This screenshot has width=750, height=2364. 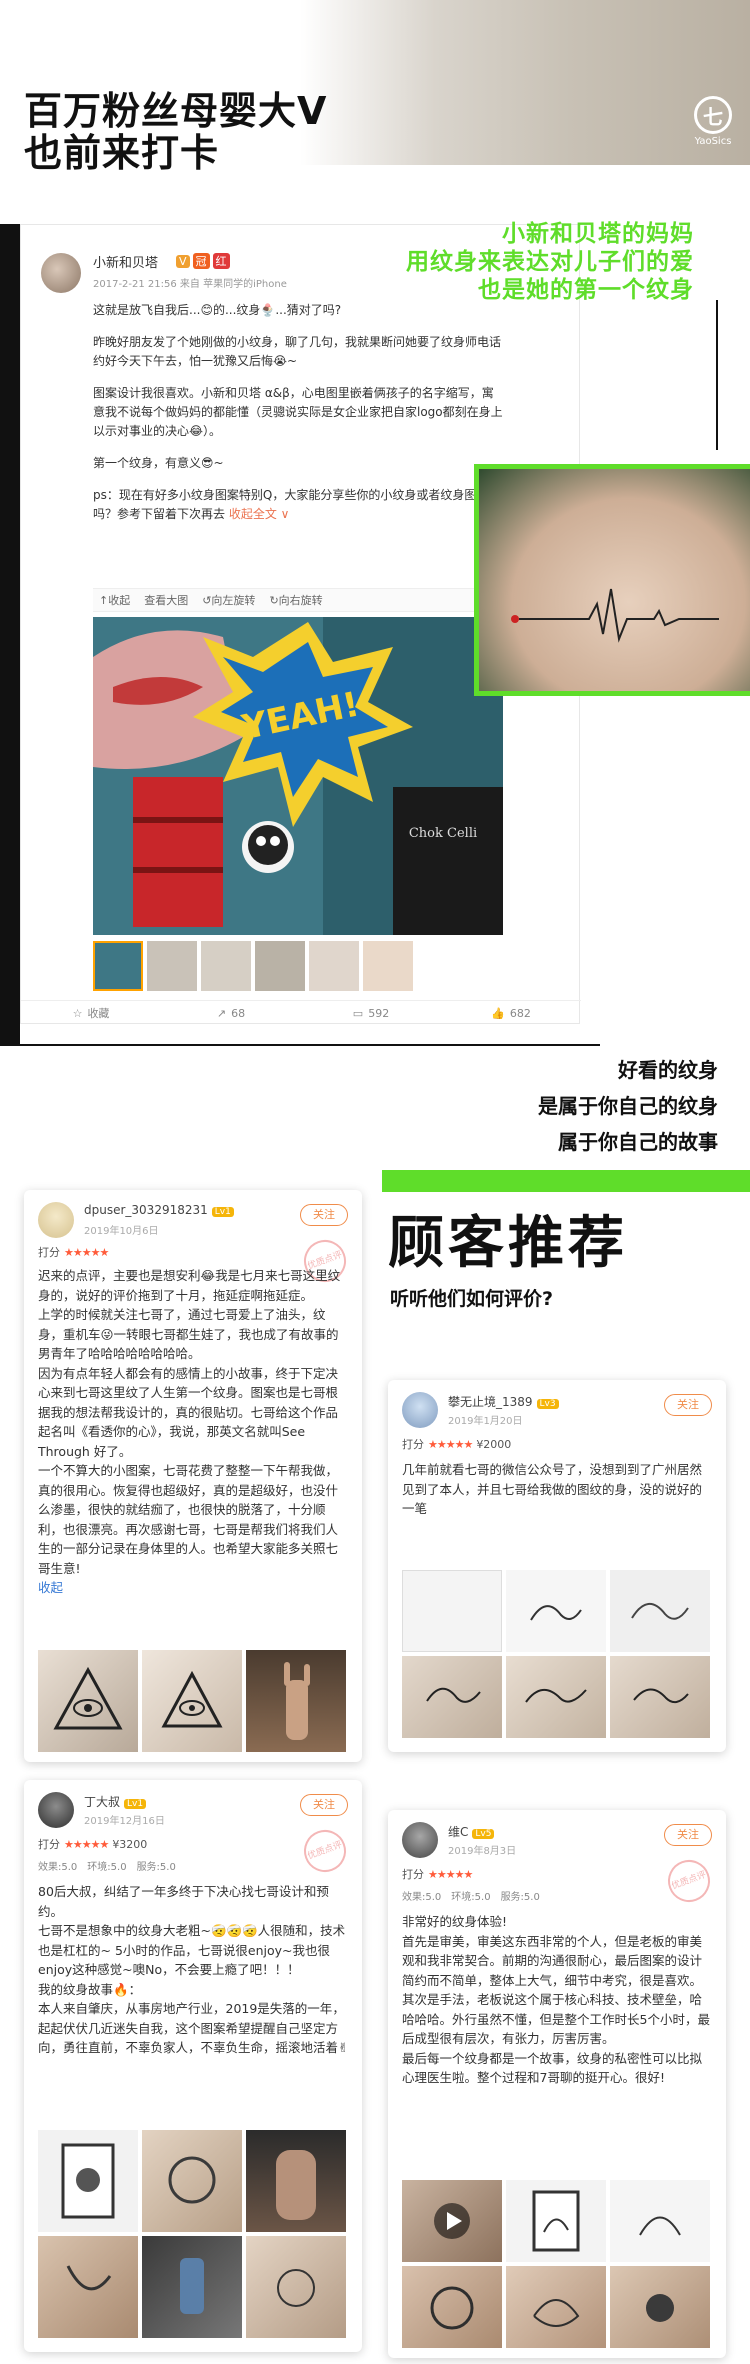 What do you see at coordinates (98, 1013) in the screenshot?
I see `favorite-label: 收藏` at bounding box center [98, 1013].